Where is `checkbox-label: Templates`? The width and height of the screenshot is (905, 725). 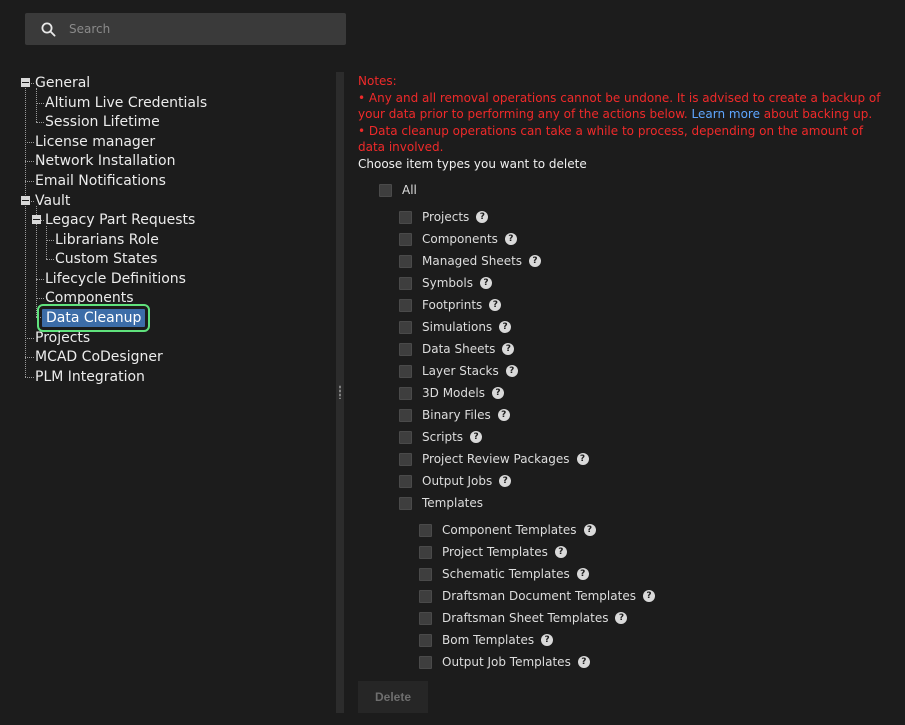
checkbox-label: Templates is located at coordinates (453, 503).